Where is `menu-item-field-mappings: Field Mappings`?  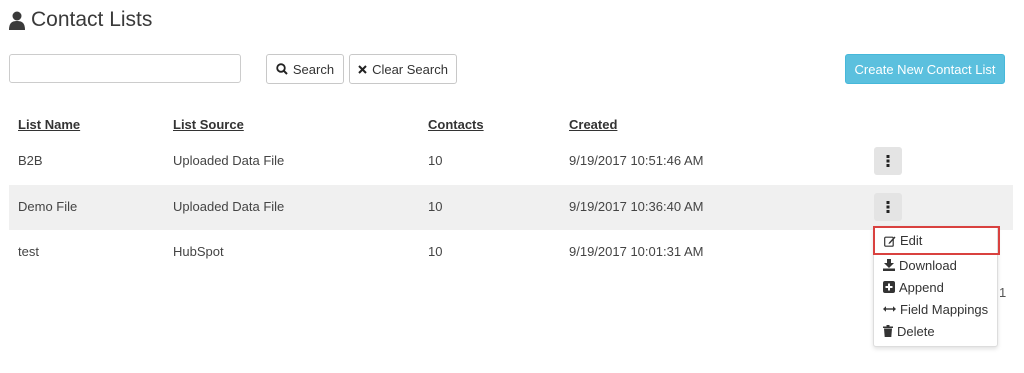
menu-item-field-mappings: Field Mappings is located at coordinates (935, 309).